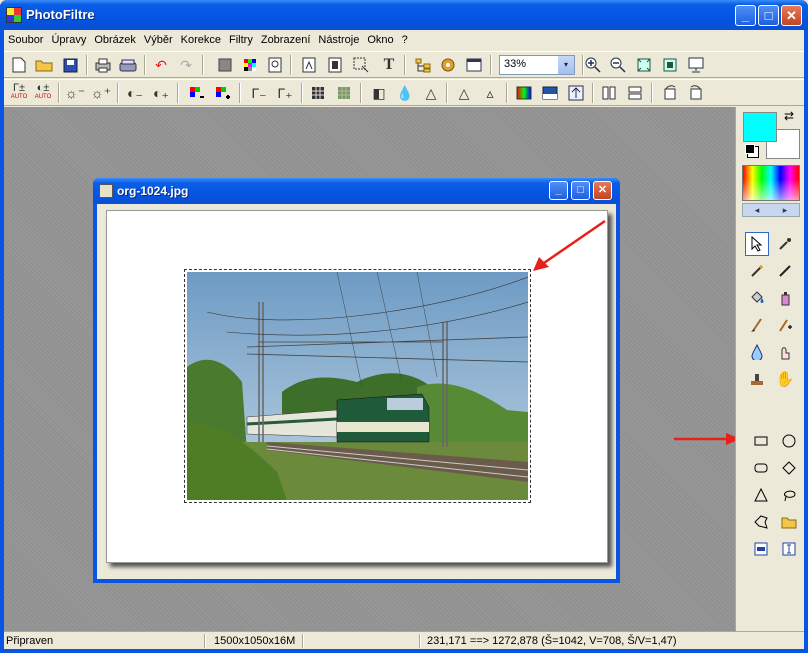 This screenshot has width=808, height=653. What do you see at coordinates (43, 93) in the screenshot?
I see `auto-contrast-icon: ◐± AUTO` at bounding box center [43, 93].